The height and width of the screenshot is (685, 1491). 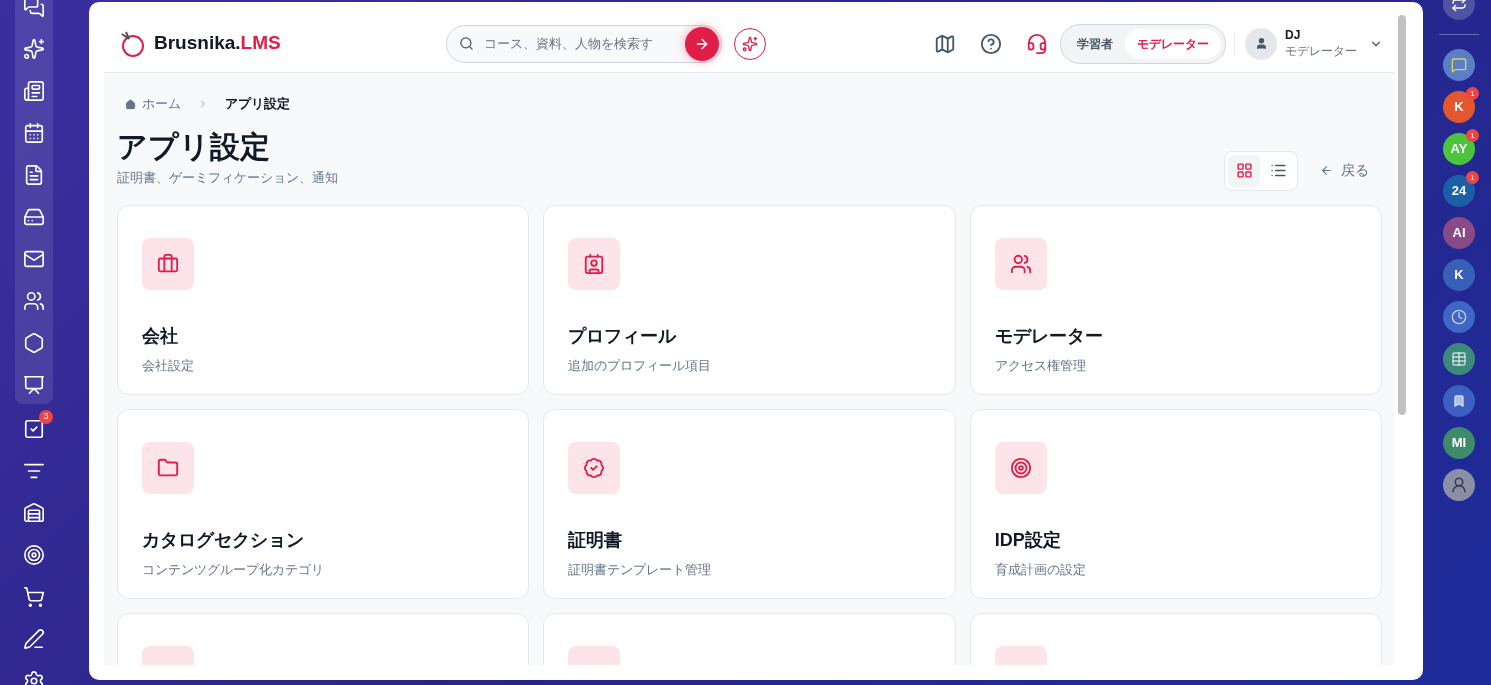 What do you see at coordinates (194, 147) in the screenshot?
I see `page-title: アプリ設定` at bounding box center [194, 147].